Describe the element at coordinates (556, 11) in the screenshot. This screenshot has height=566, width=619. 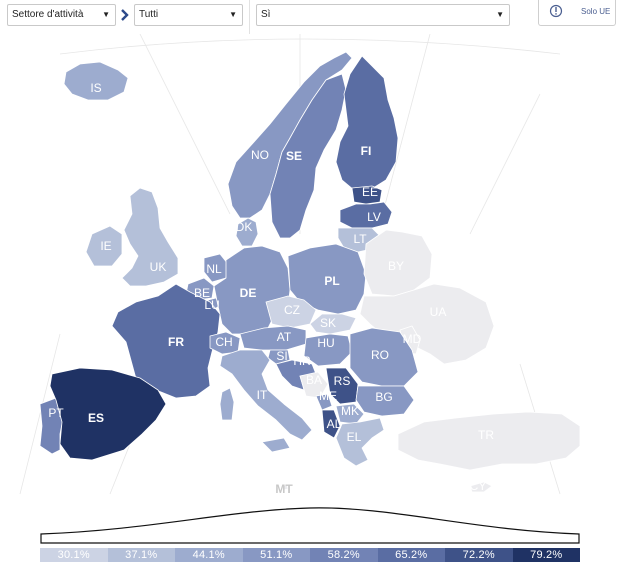
I see `info-circle-icon` at that location.